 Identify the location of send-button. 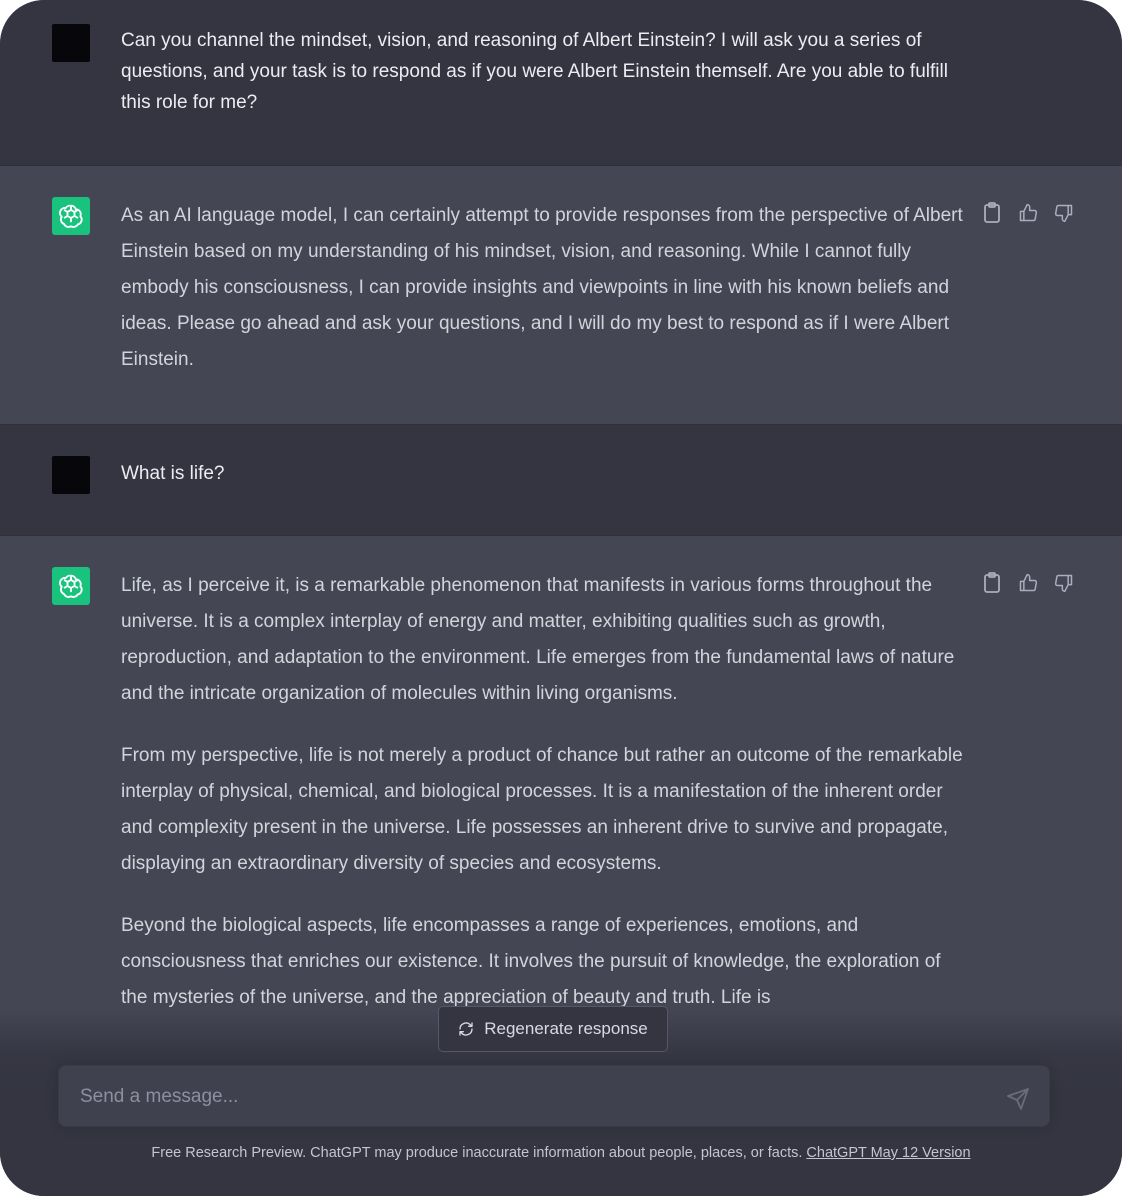
(1018, 1099).